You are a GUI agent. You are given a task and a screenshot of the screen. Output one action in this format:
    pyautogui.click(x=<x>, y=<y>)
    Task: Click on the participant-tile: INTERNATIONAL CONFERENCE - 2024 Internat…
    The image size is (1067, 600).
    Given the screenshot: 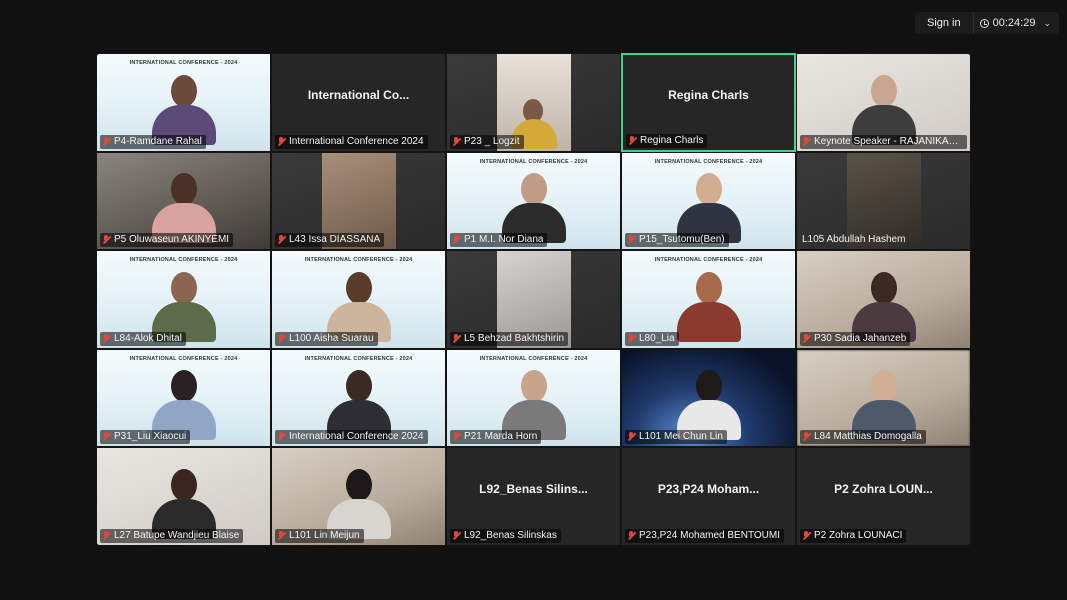 What is the action you would take?
    pyautogui.click(x=358, y=398)
    